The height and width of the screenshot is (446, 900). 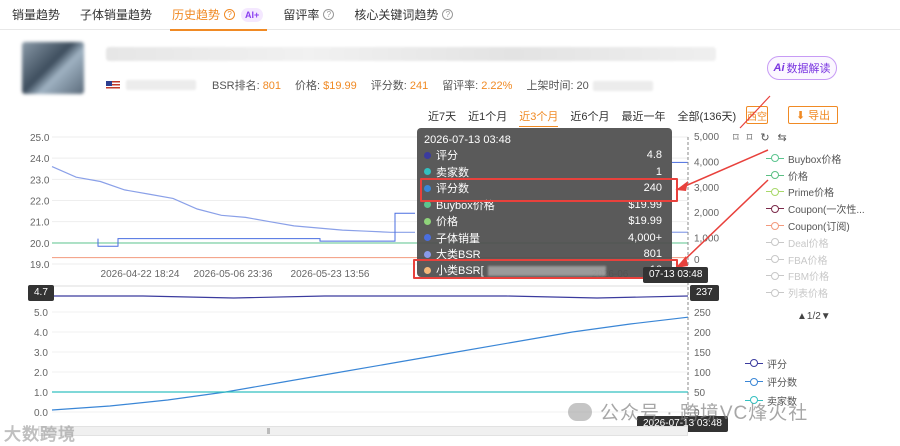 I want to click on y-tick-label: 1.0, so click(x=41, y=393).